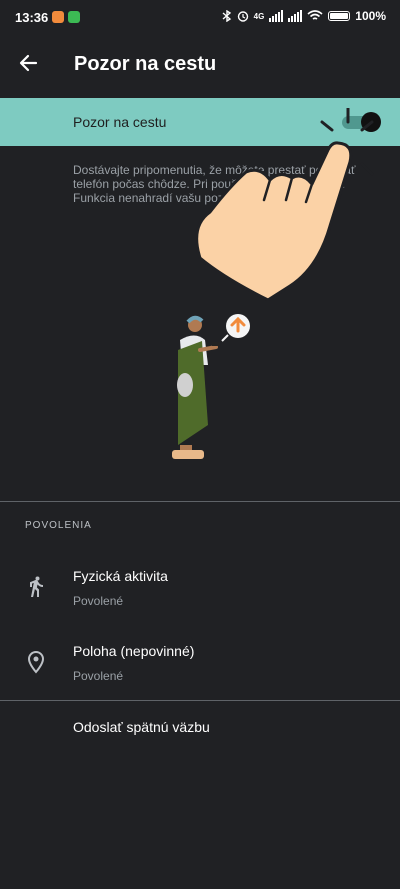 This screenshot has height=889, width=400. Describe the element at coordinates (315, 15) in the screenshot. I see `wifi-icon` at that location.